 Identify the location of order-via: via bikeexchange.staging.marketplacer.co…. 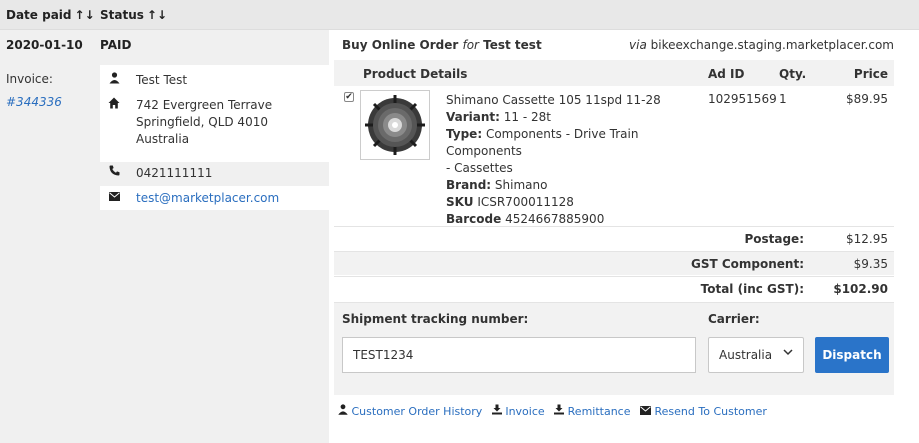
(761, 45).